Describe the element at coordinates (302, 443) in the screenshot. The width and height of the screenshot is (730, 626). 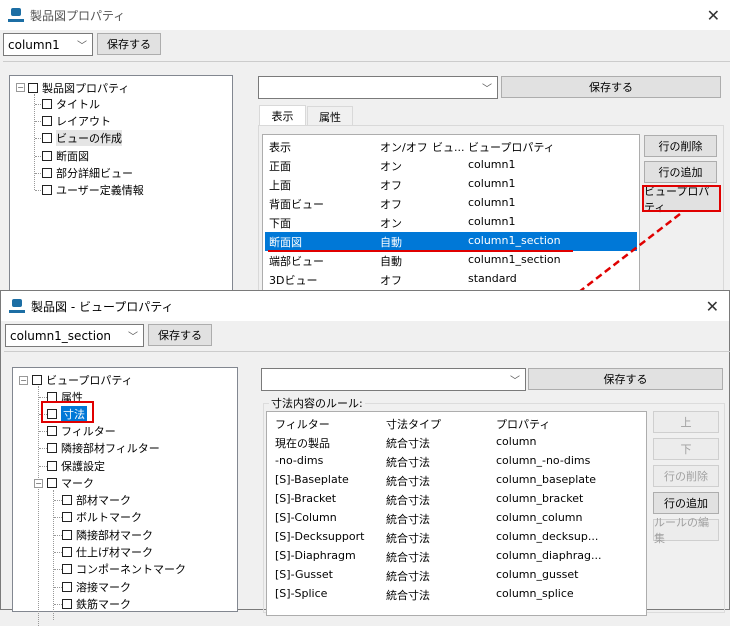
I see `table-cell: 現在の製品` at that location.